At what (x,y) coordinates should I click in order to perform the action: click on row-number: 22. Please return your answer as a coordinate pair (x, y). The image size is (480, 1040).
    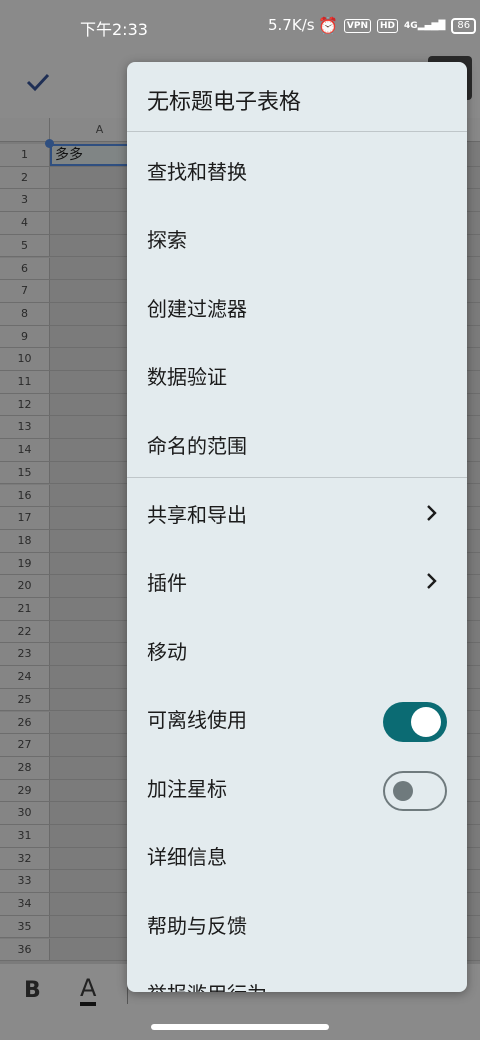
    Looking at the image, I should click on (25, 631).